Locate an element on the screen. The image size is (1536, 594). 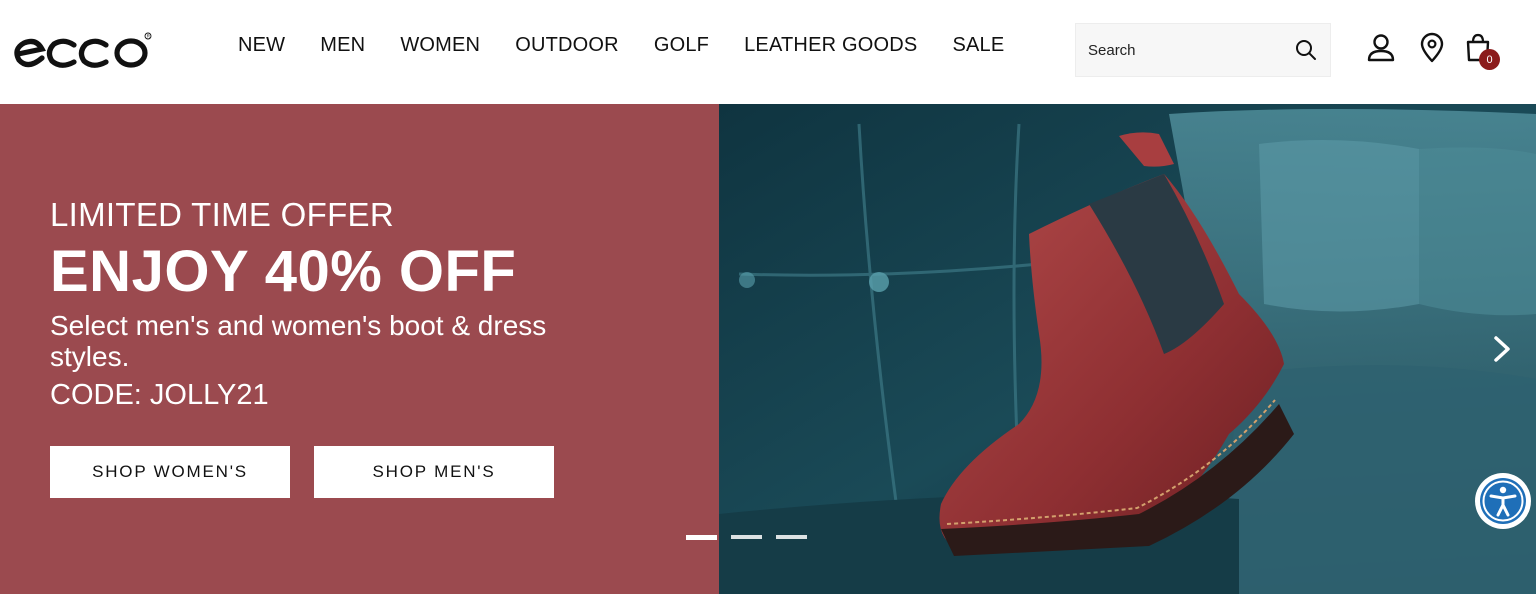
location-pin-icon is located at coordinates (1432, 48).